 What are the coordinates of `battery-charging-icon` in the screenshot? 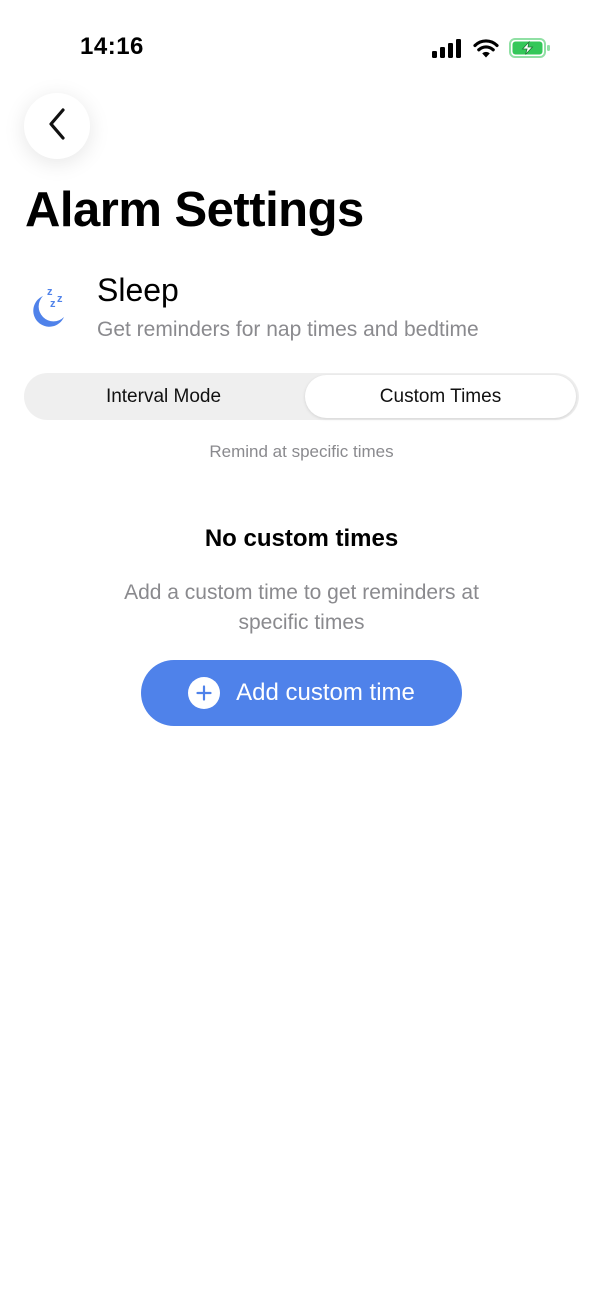 It's located at (530, 48).